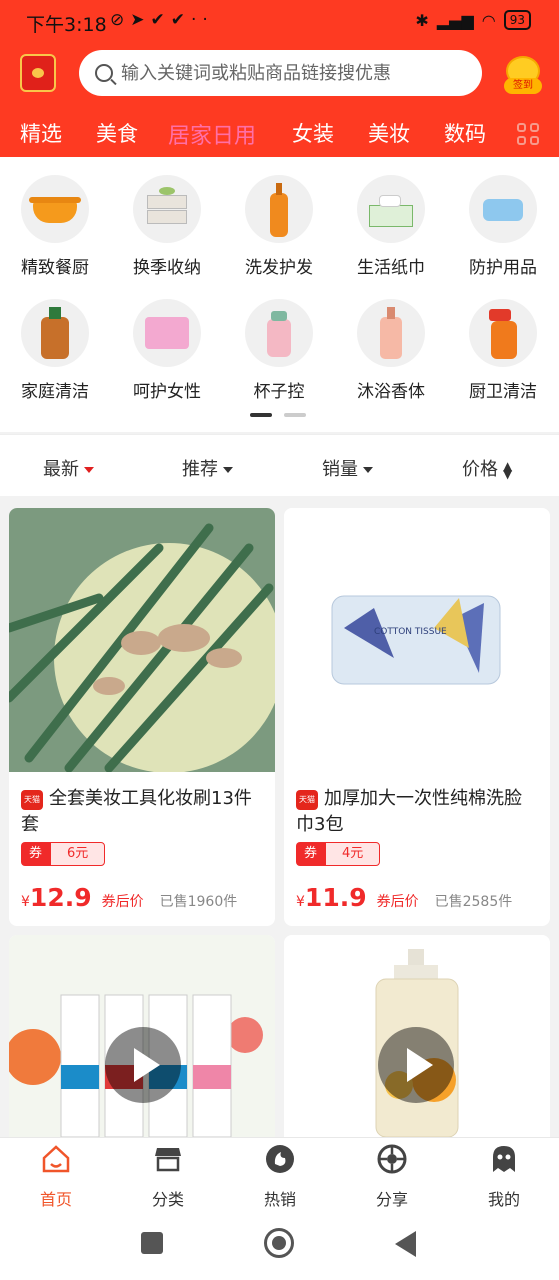 This screenshot has width=559, height=1280. What do you see at coordinates (279, 465) in the screenshot?
I see `sort-bar: 最新 推荐 销量 价格 ▲ ▼` at bounding box center [279, 465].